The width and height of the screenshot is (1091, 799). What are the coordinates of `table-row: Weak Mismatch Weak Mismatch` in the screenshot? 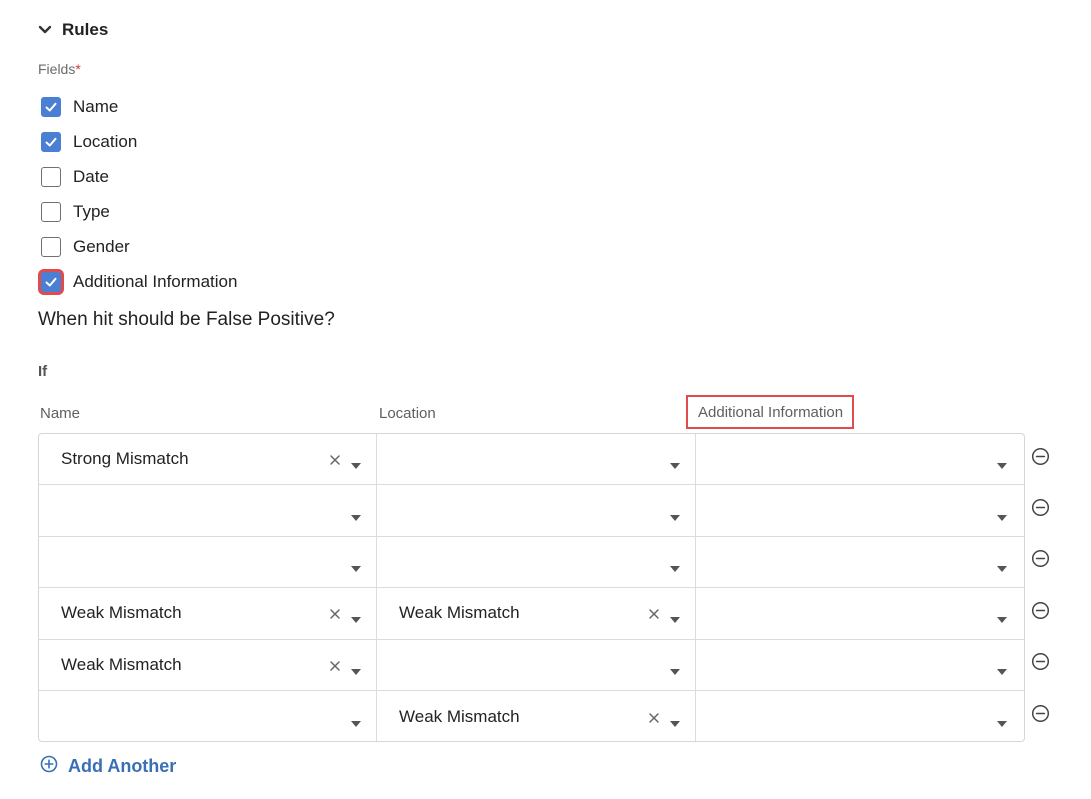 It's located at (531, 614).